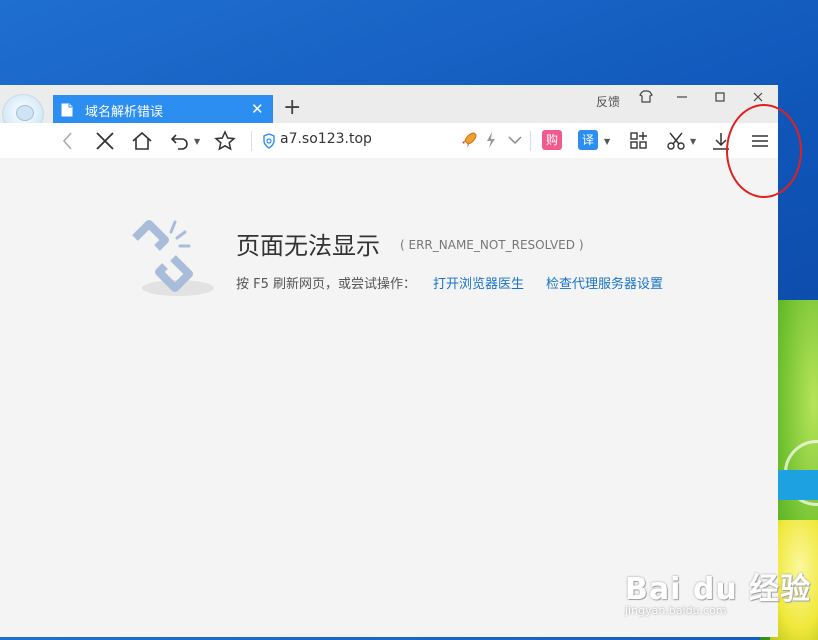 The image size is (818, 640). I want to click on security-shield-icon, so click(269, 143).